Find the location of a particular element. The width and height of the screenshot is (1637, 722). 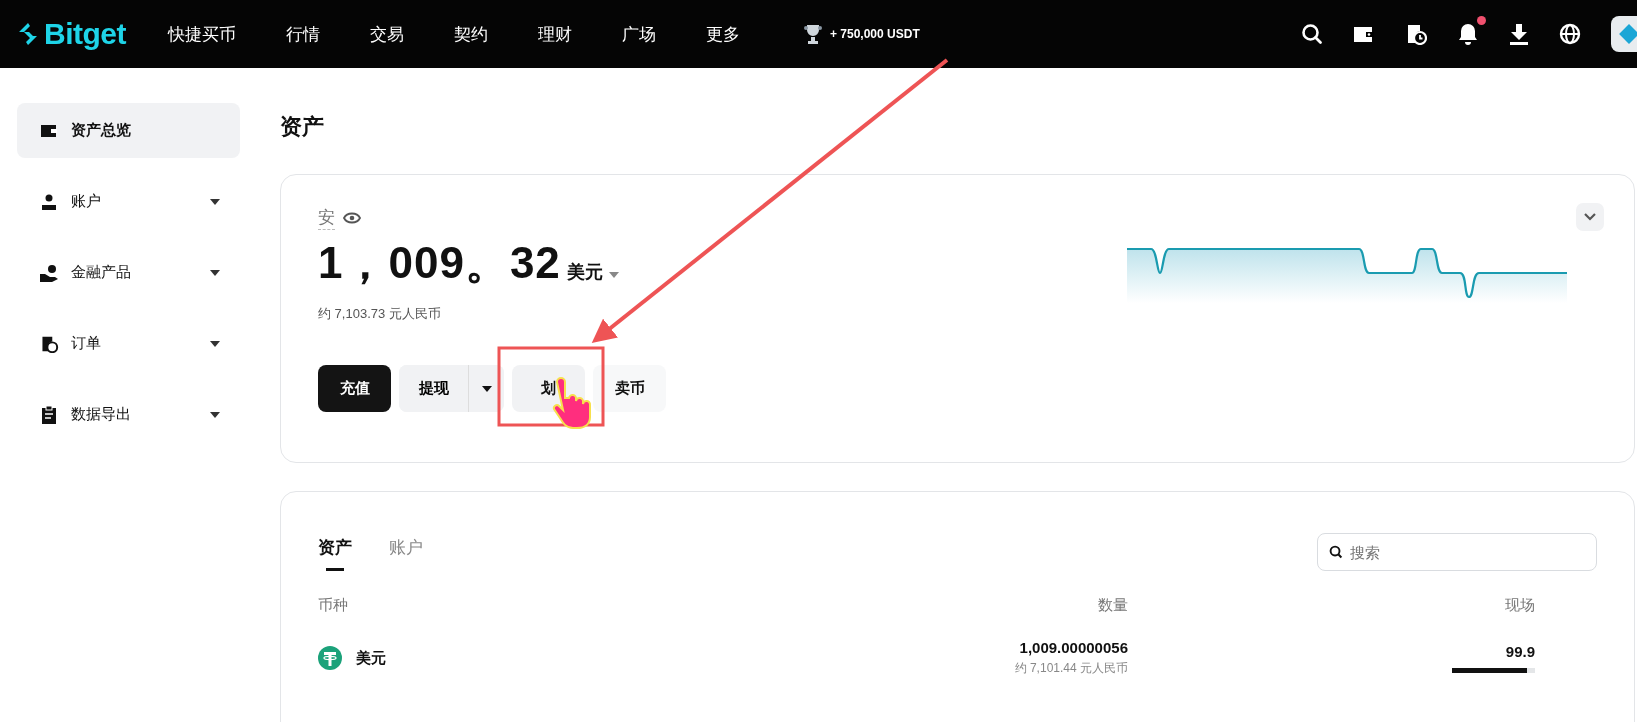

chevron-down-icon is located at coordinates (1590, 217).